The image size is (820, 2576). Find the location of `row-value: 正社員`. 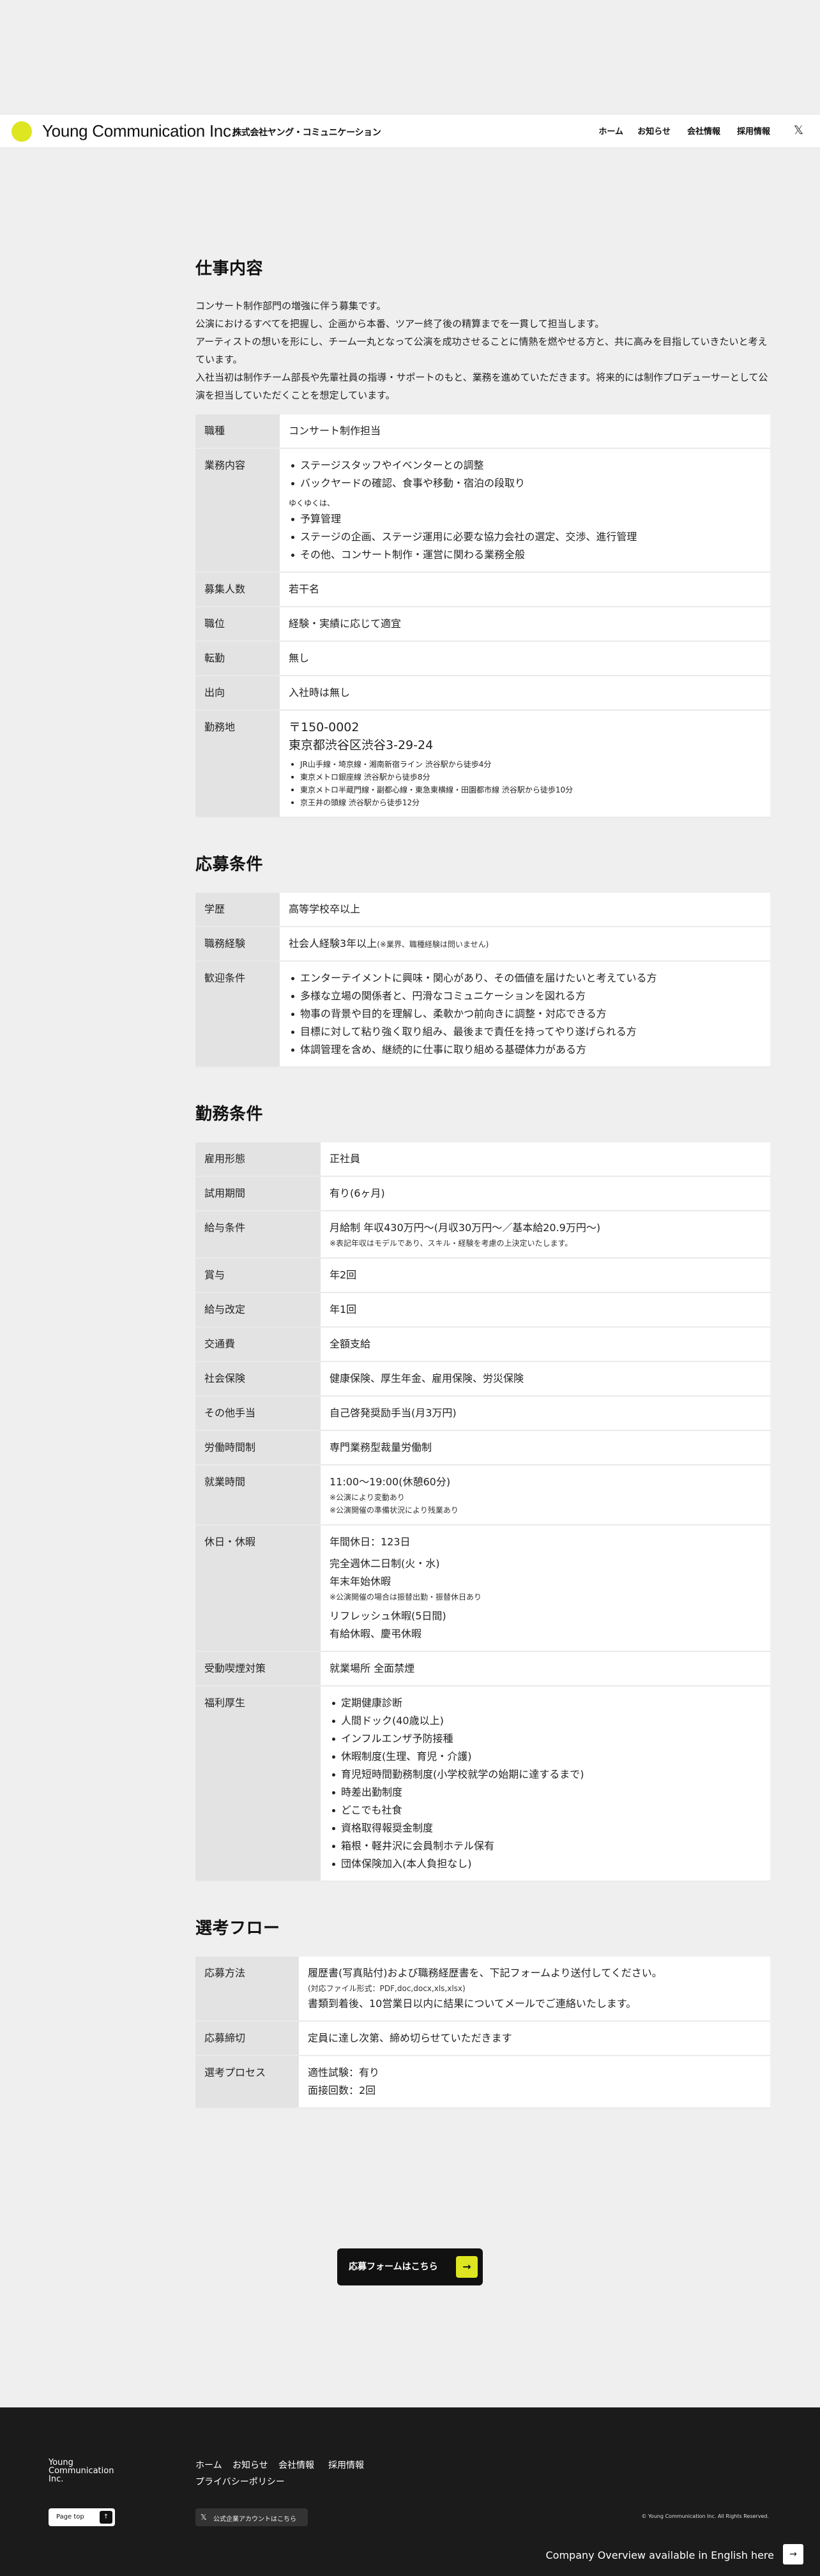

row-value: 正社員 is located at coordinates (545, 1159).